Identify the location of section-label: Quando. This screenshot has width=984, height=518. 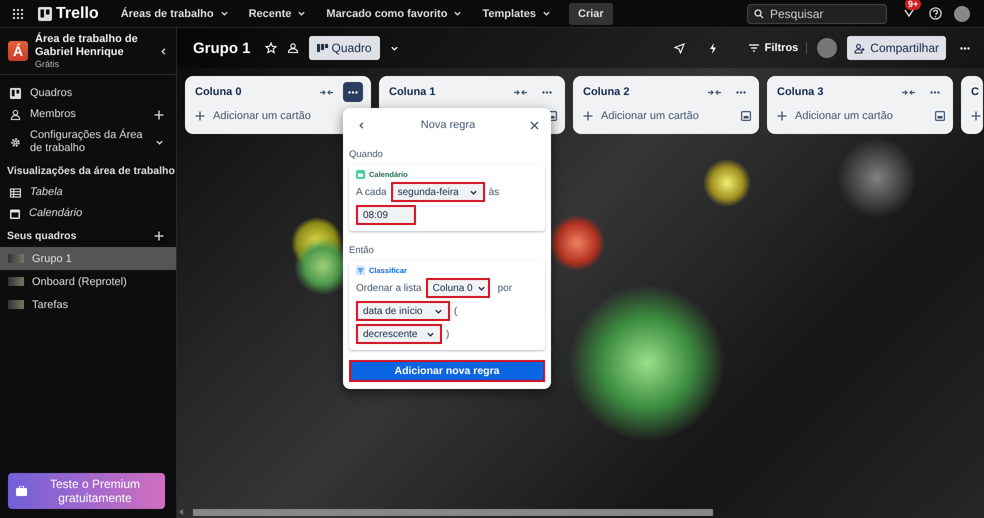
(366, 154).